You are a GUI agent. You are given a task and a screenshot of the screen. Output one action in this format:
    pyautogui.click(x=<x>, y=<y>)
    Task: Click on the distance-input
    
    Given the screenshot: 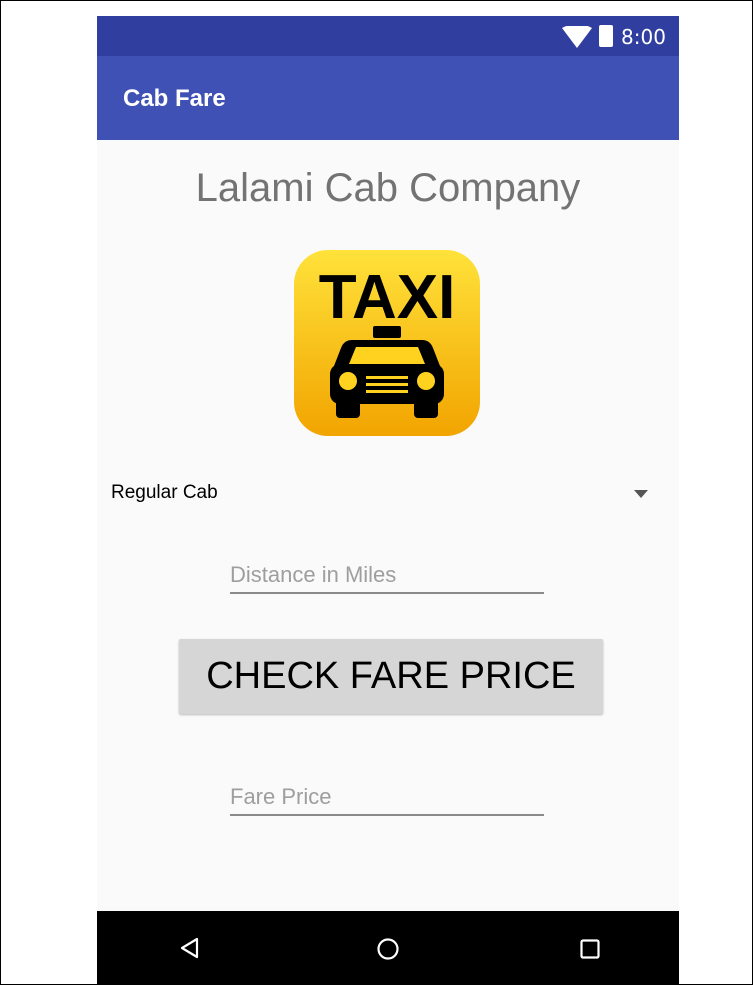 What is the action you would take?
    pyautogui.click(x=387, y=575)
    